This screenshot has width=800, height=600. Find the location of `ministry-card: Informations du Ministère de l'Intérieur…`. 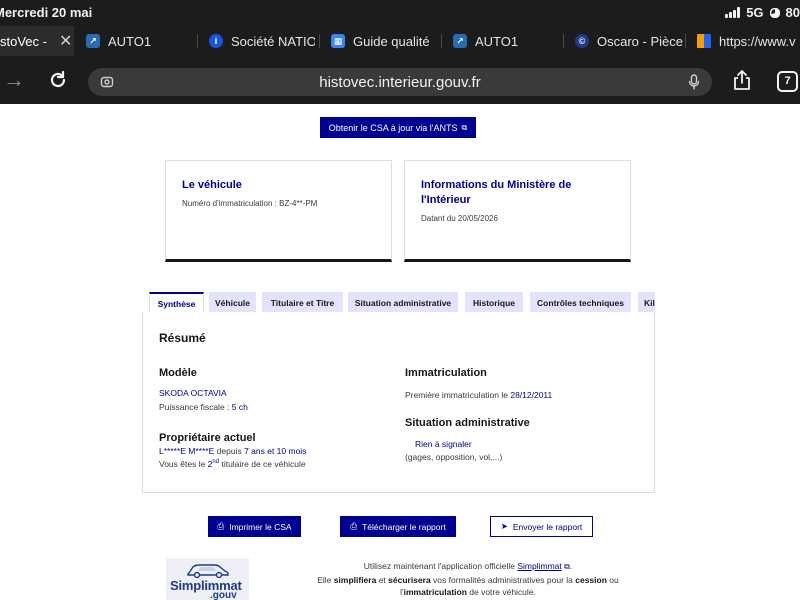

ministry-card: Informations du Ministère de l'Intérieur… is located at coordinates (517, 211).